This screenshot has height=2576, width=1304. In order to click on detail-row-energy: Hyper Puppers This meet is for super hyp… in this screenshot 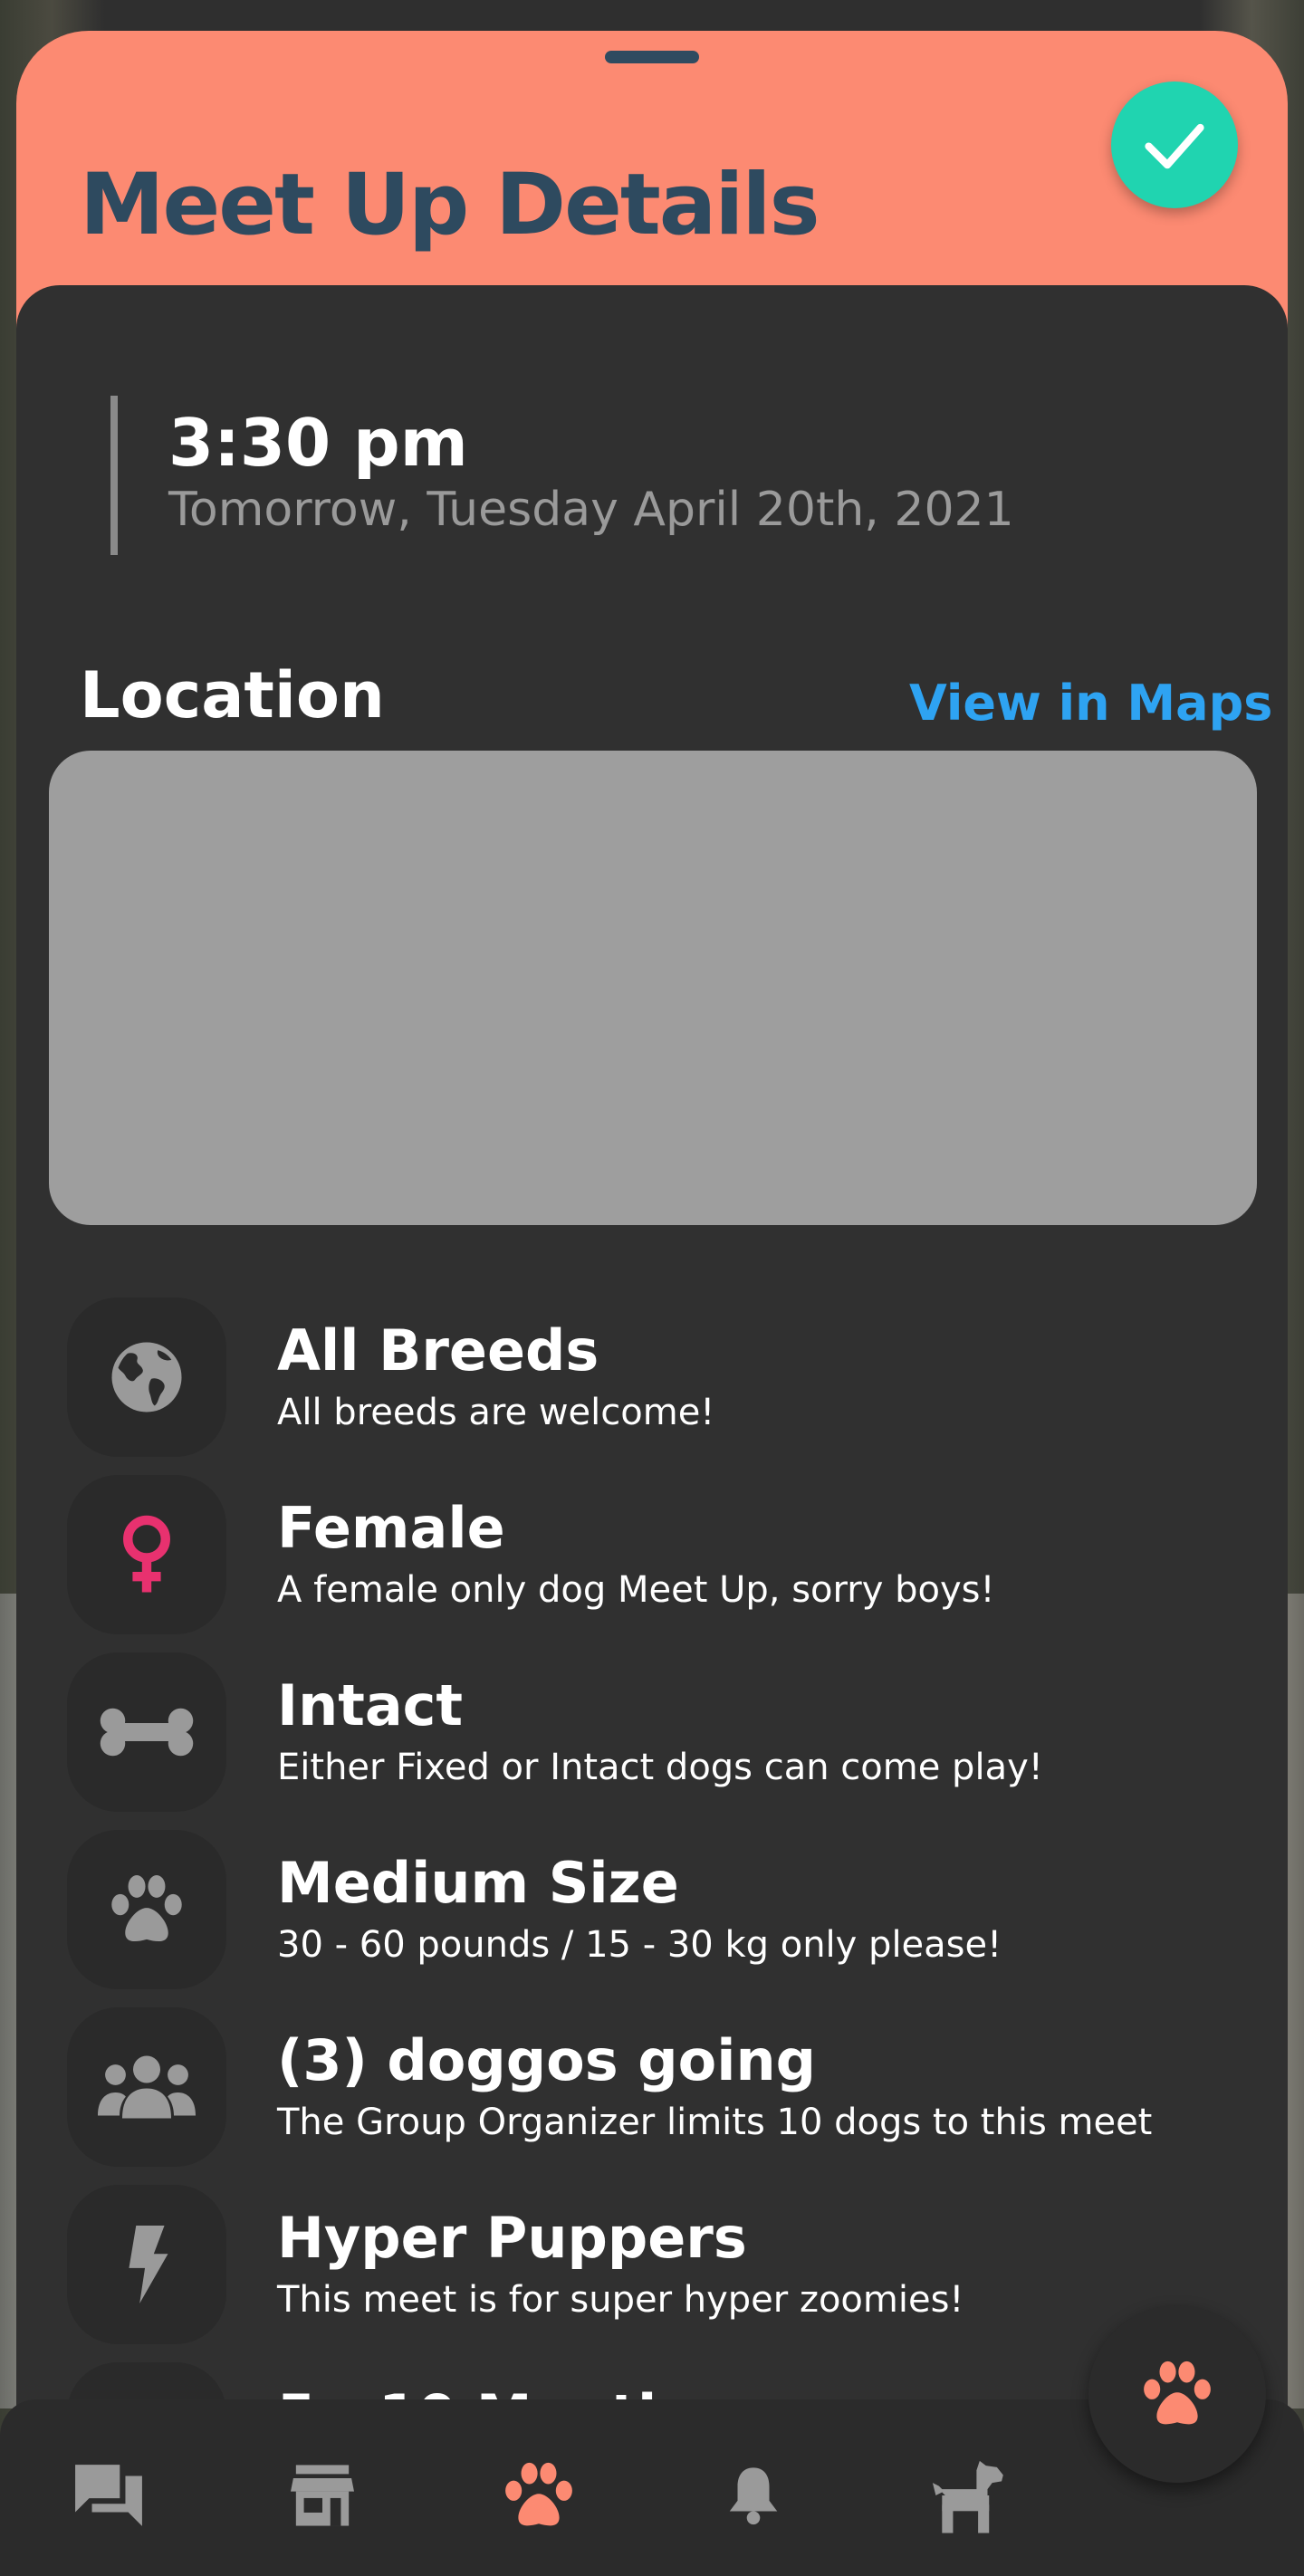, I will do `click(656, 2265)`.